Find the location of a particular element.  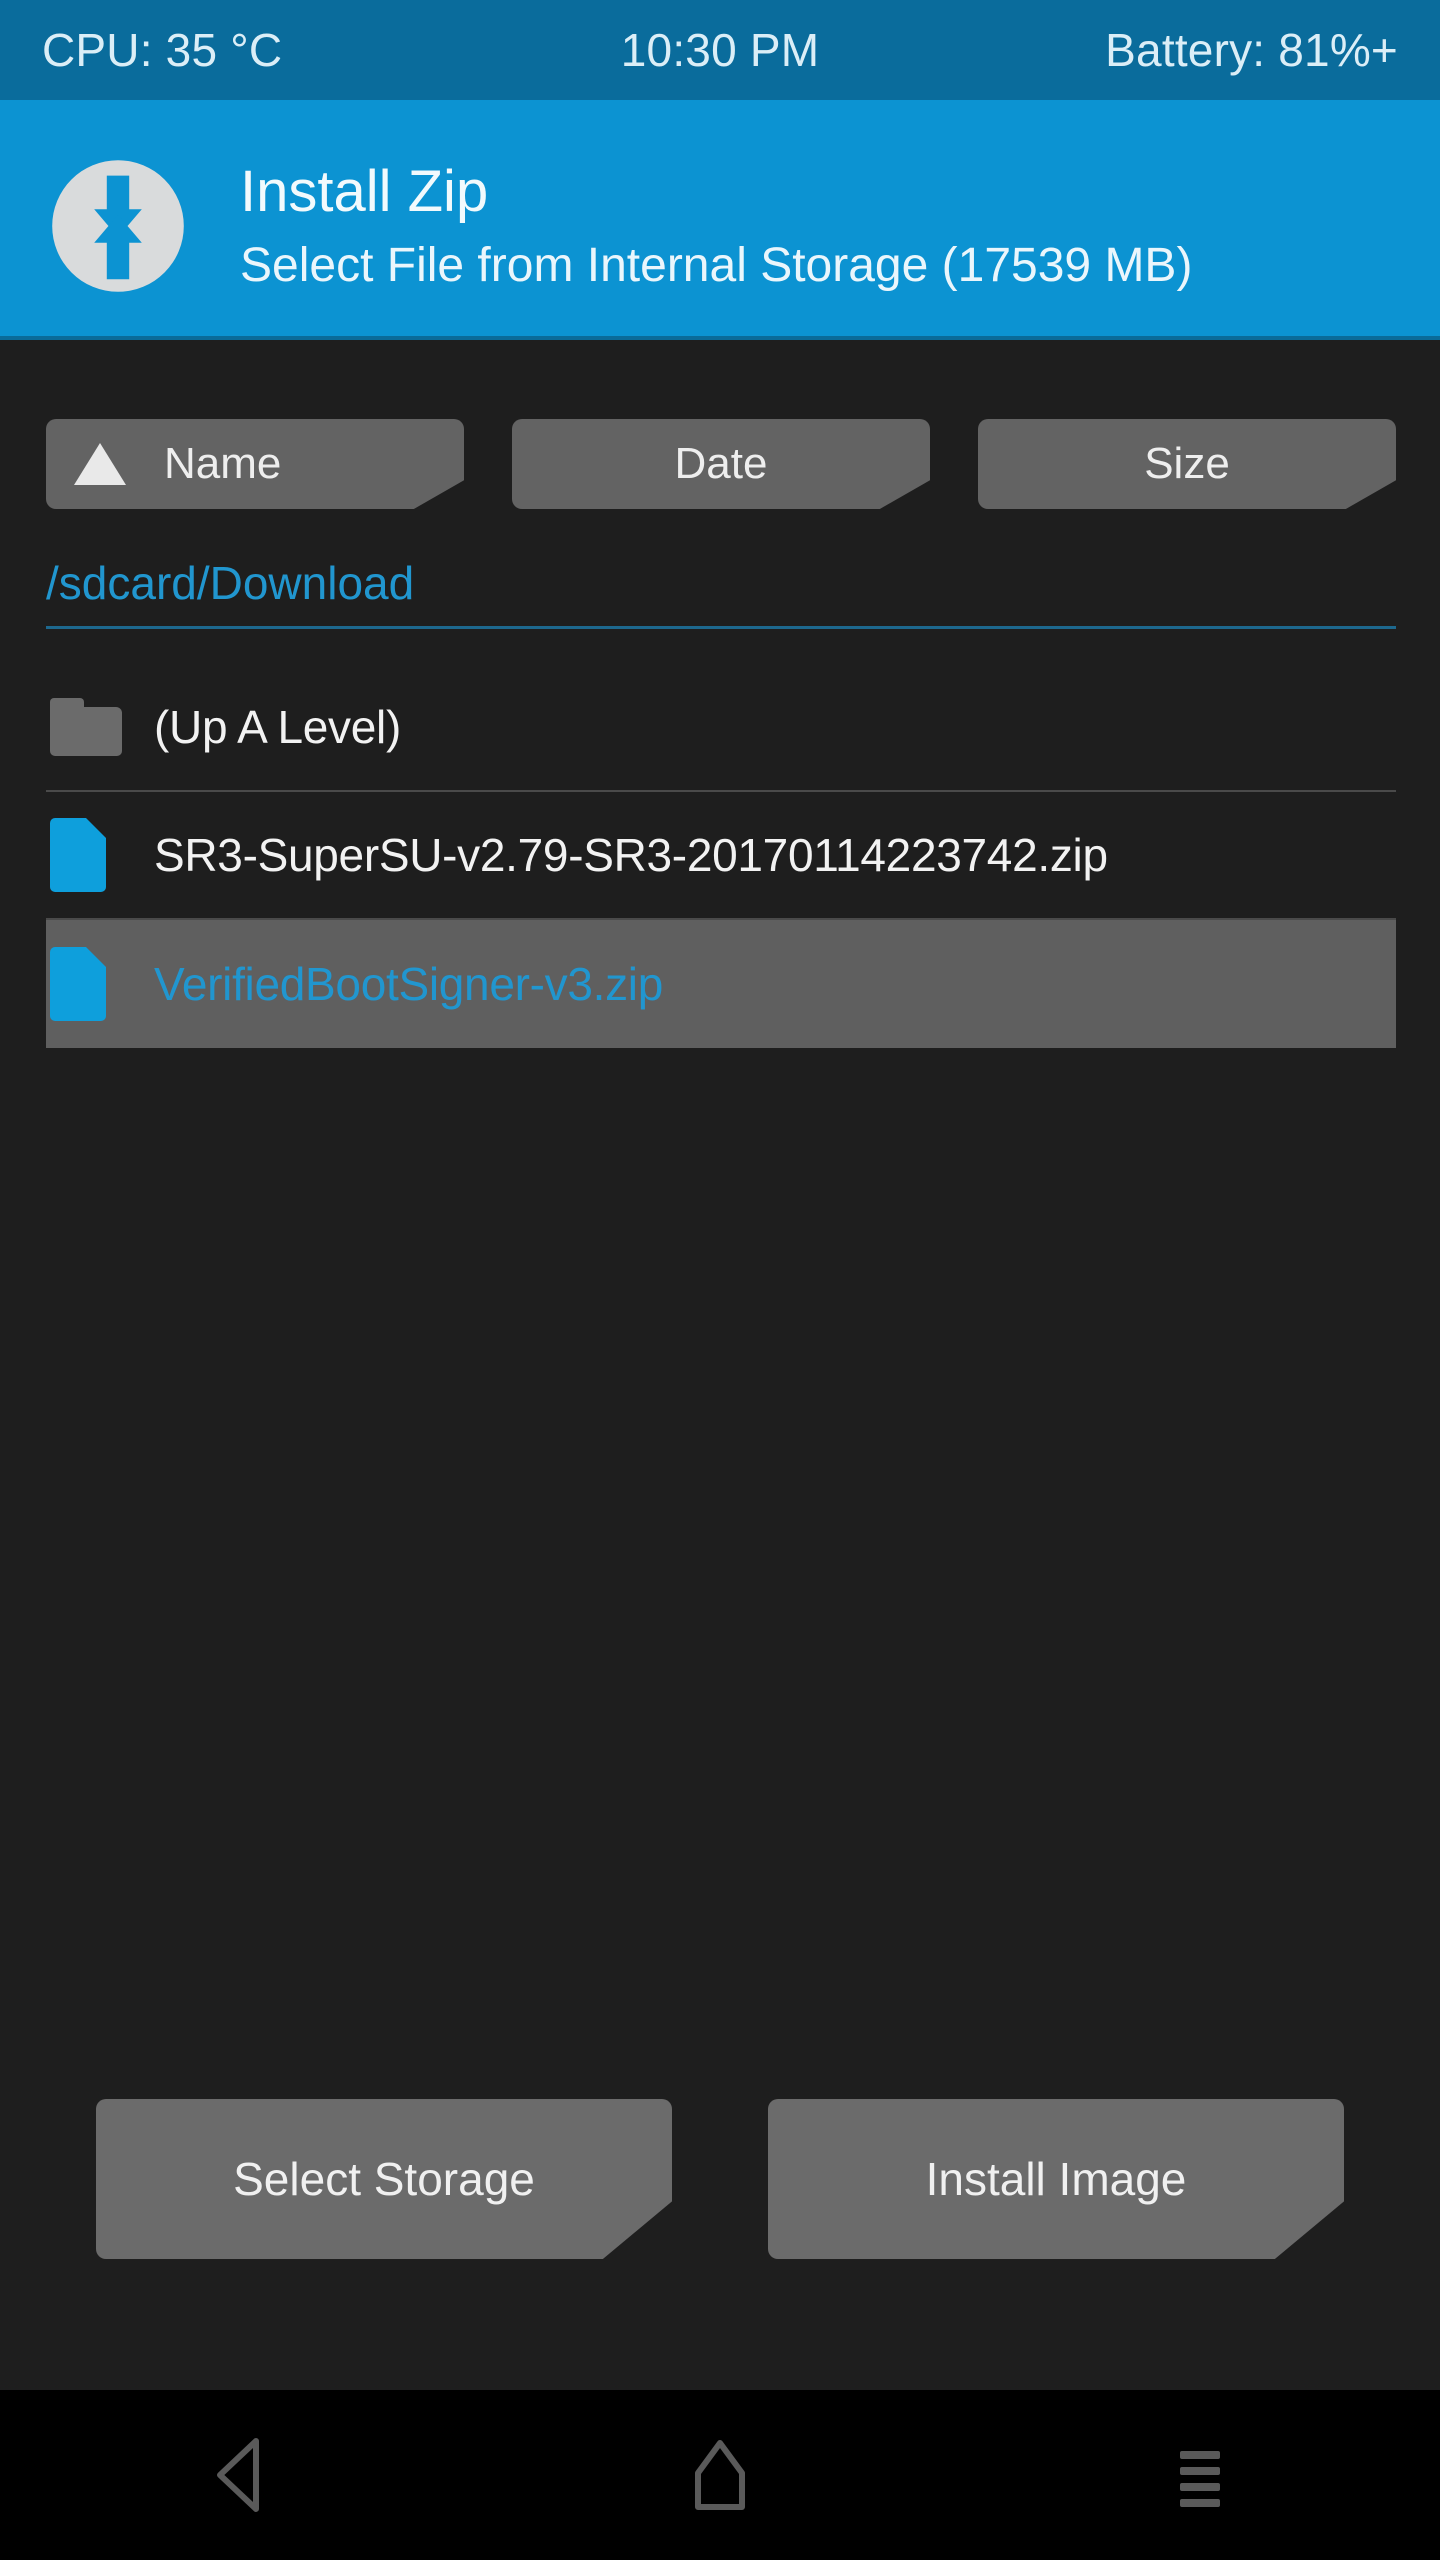

twrp-logo-icon is located at coordinates (118, 226).